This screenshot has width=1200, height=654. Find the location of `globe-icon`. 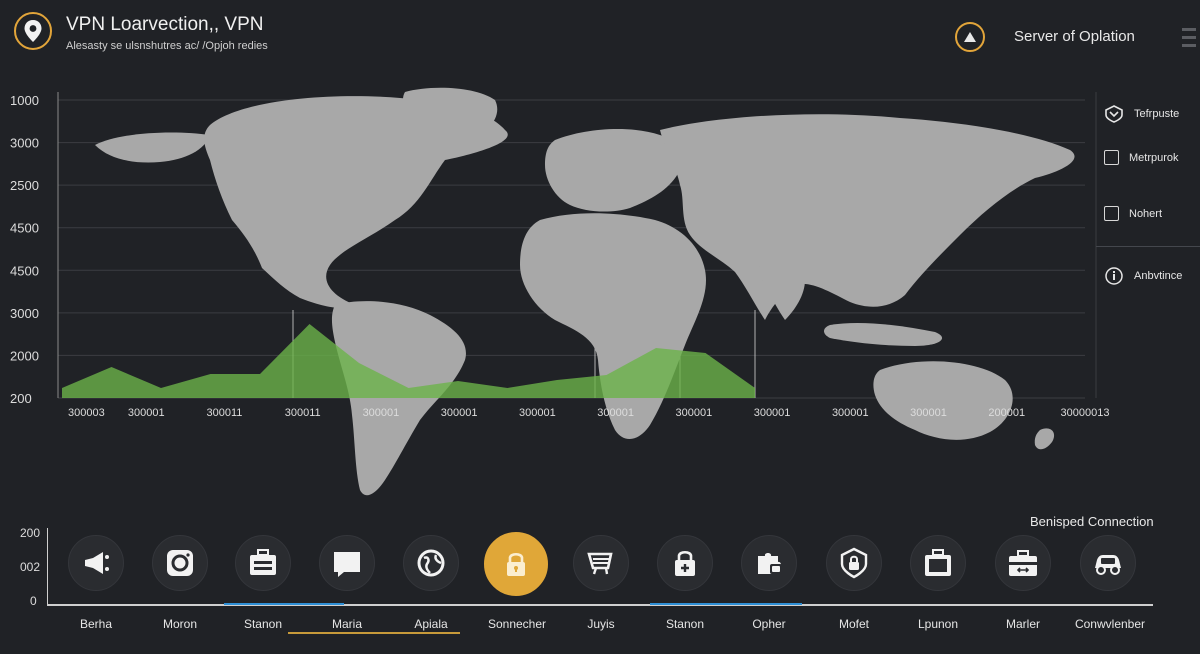

globe-icon is located at coordinates (431, 563).